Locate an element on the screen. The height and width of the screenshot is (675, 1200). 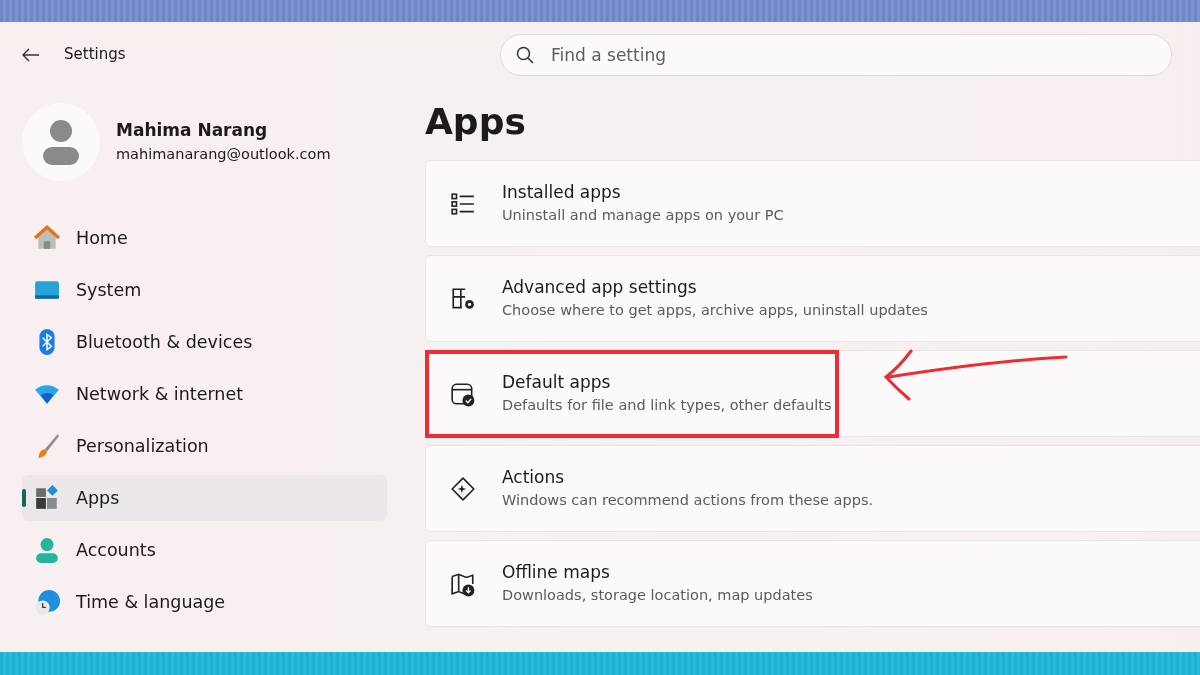
sparkle-diamond-icon is located at coordinates (463, 488).